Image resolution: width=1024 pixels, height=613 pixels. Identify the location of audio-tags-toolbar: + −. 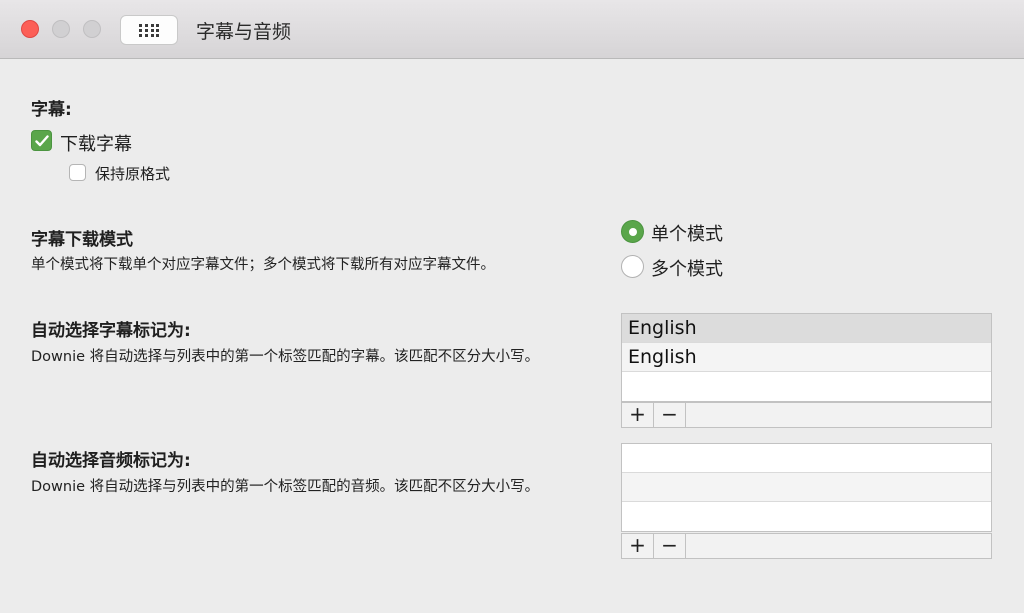
(806, 546).